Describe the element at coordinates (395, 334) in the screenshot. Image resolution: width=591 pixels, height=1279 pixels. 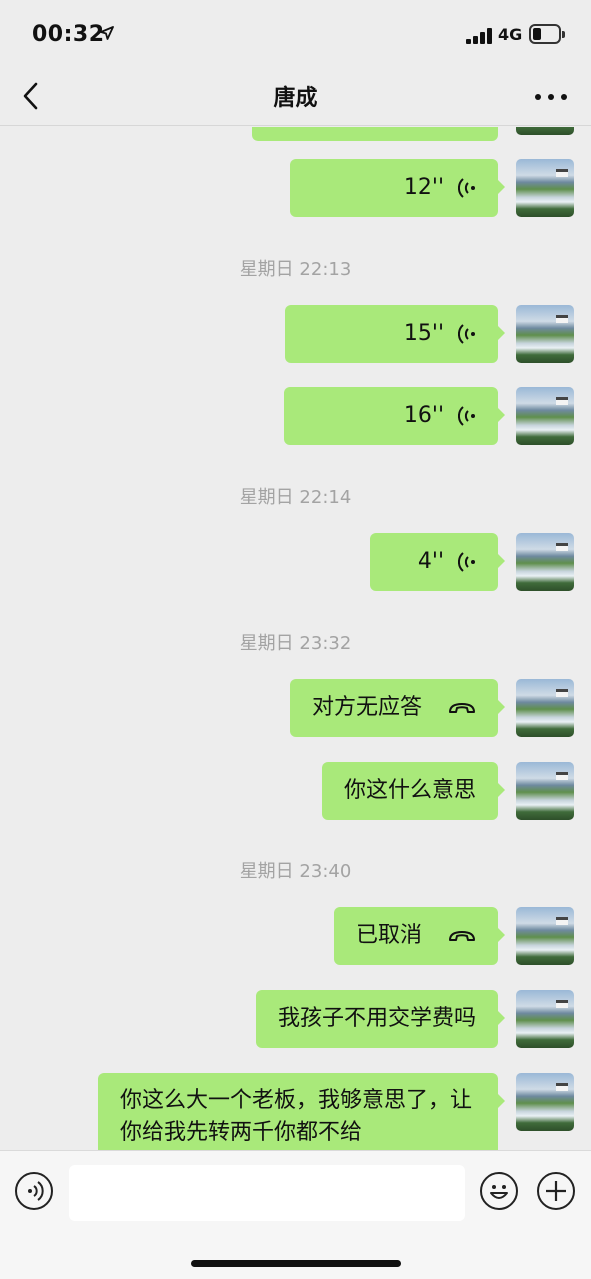
I see `voice-message: 15''` at that location.